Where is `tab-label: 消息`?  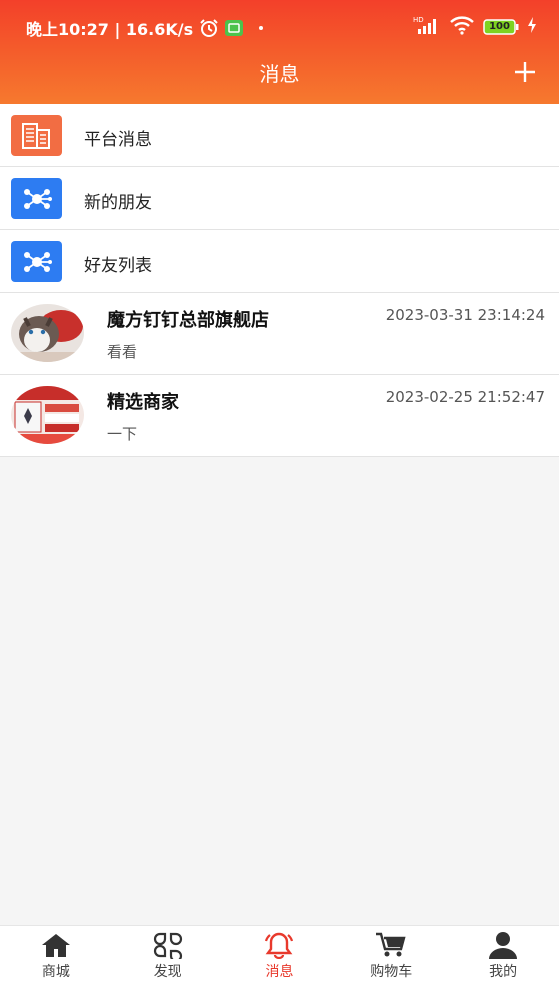
tab-label: 消息 is located at coordinates (279, 972).